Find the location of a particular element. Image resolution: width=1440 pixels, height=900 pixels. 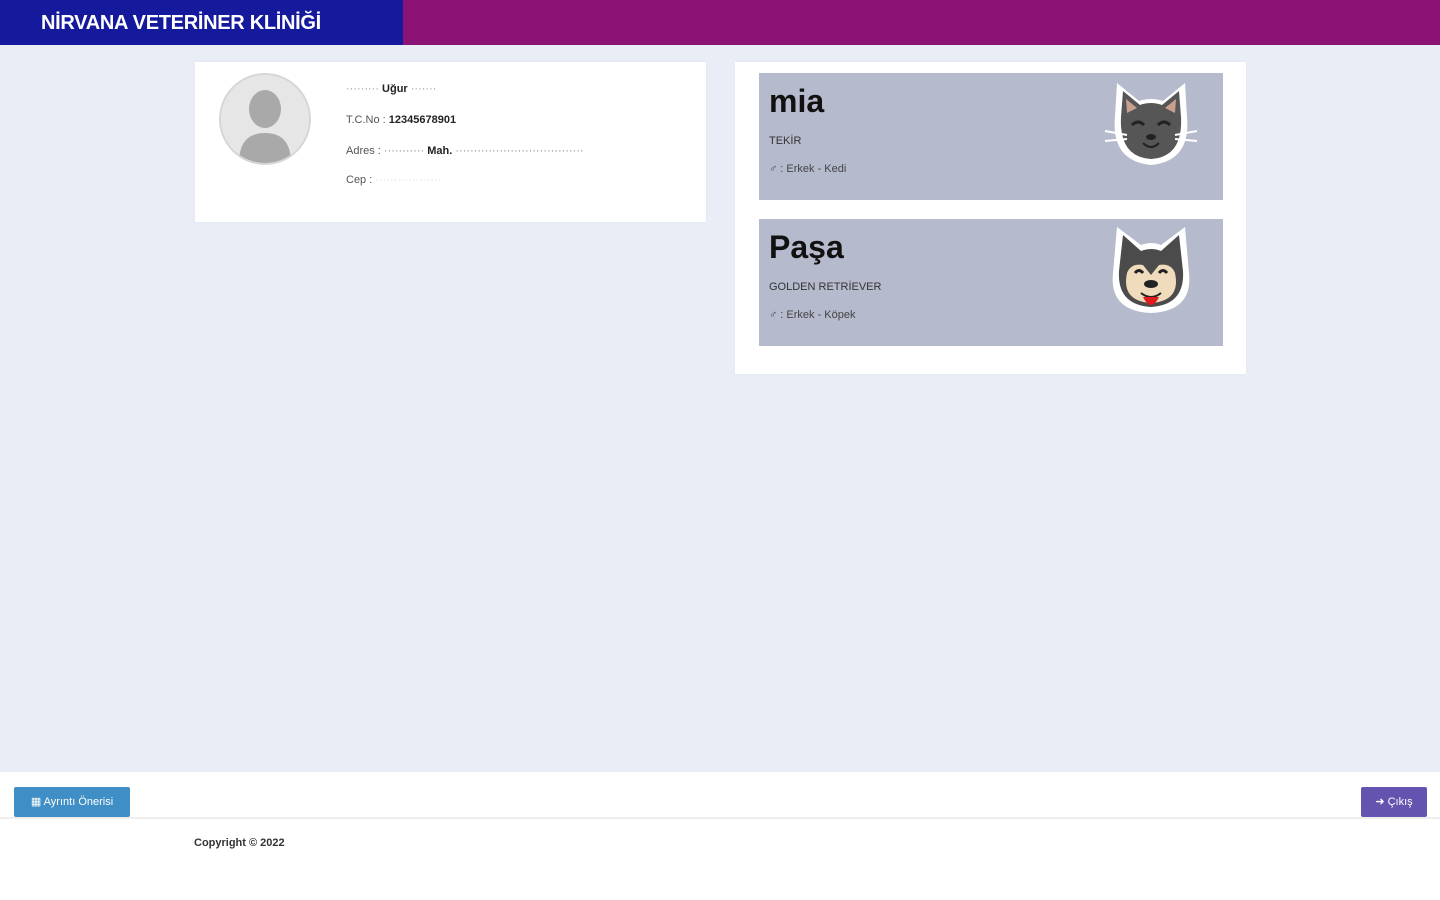

address-value: Mah. is located at coordinates (440, 151).